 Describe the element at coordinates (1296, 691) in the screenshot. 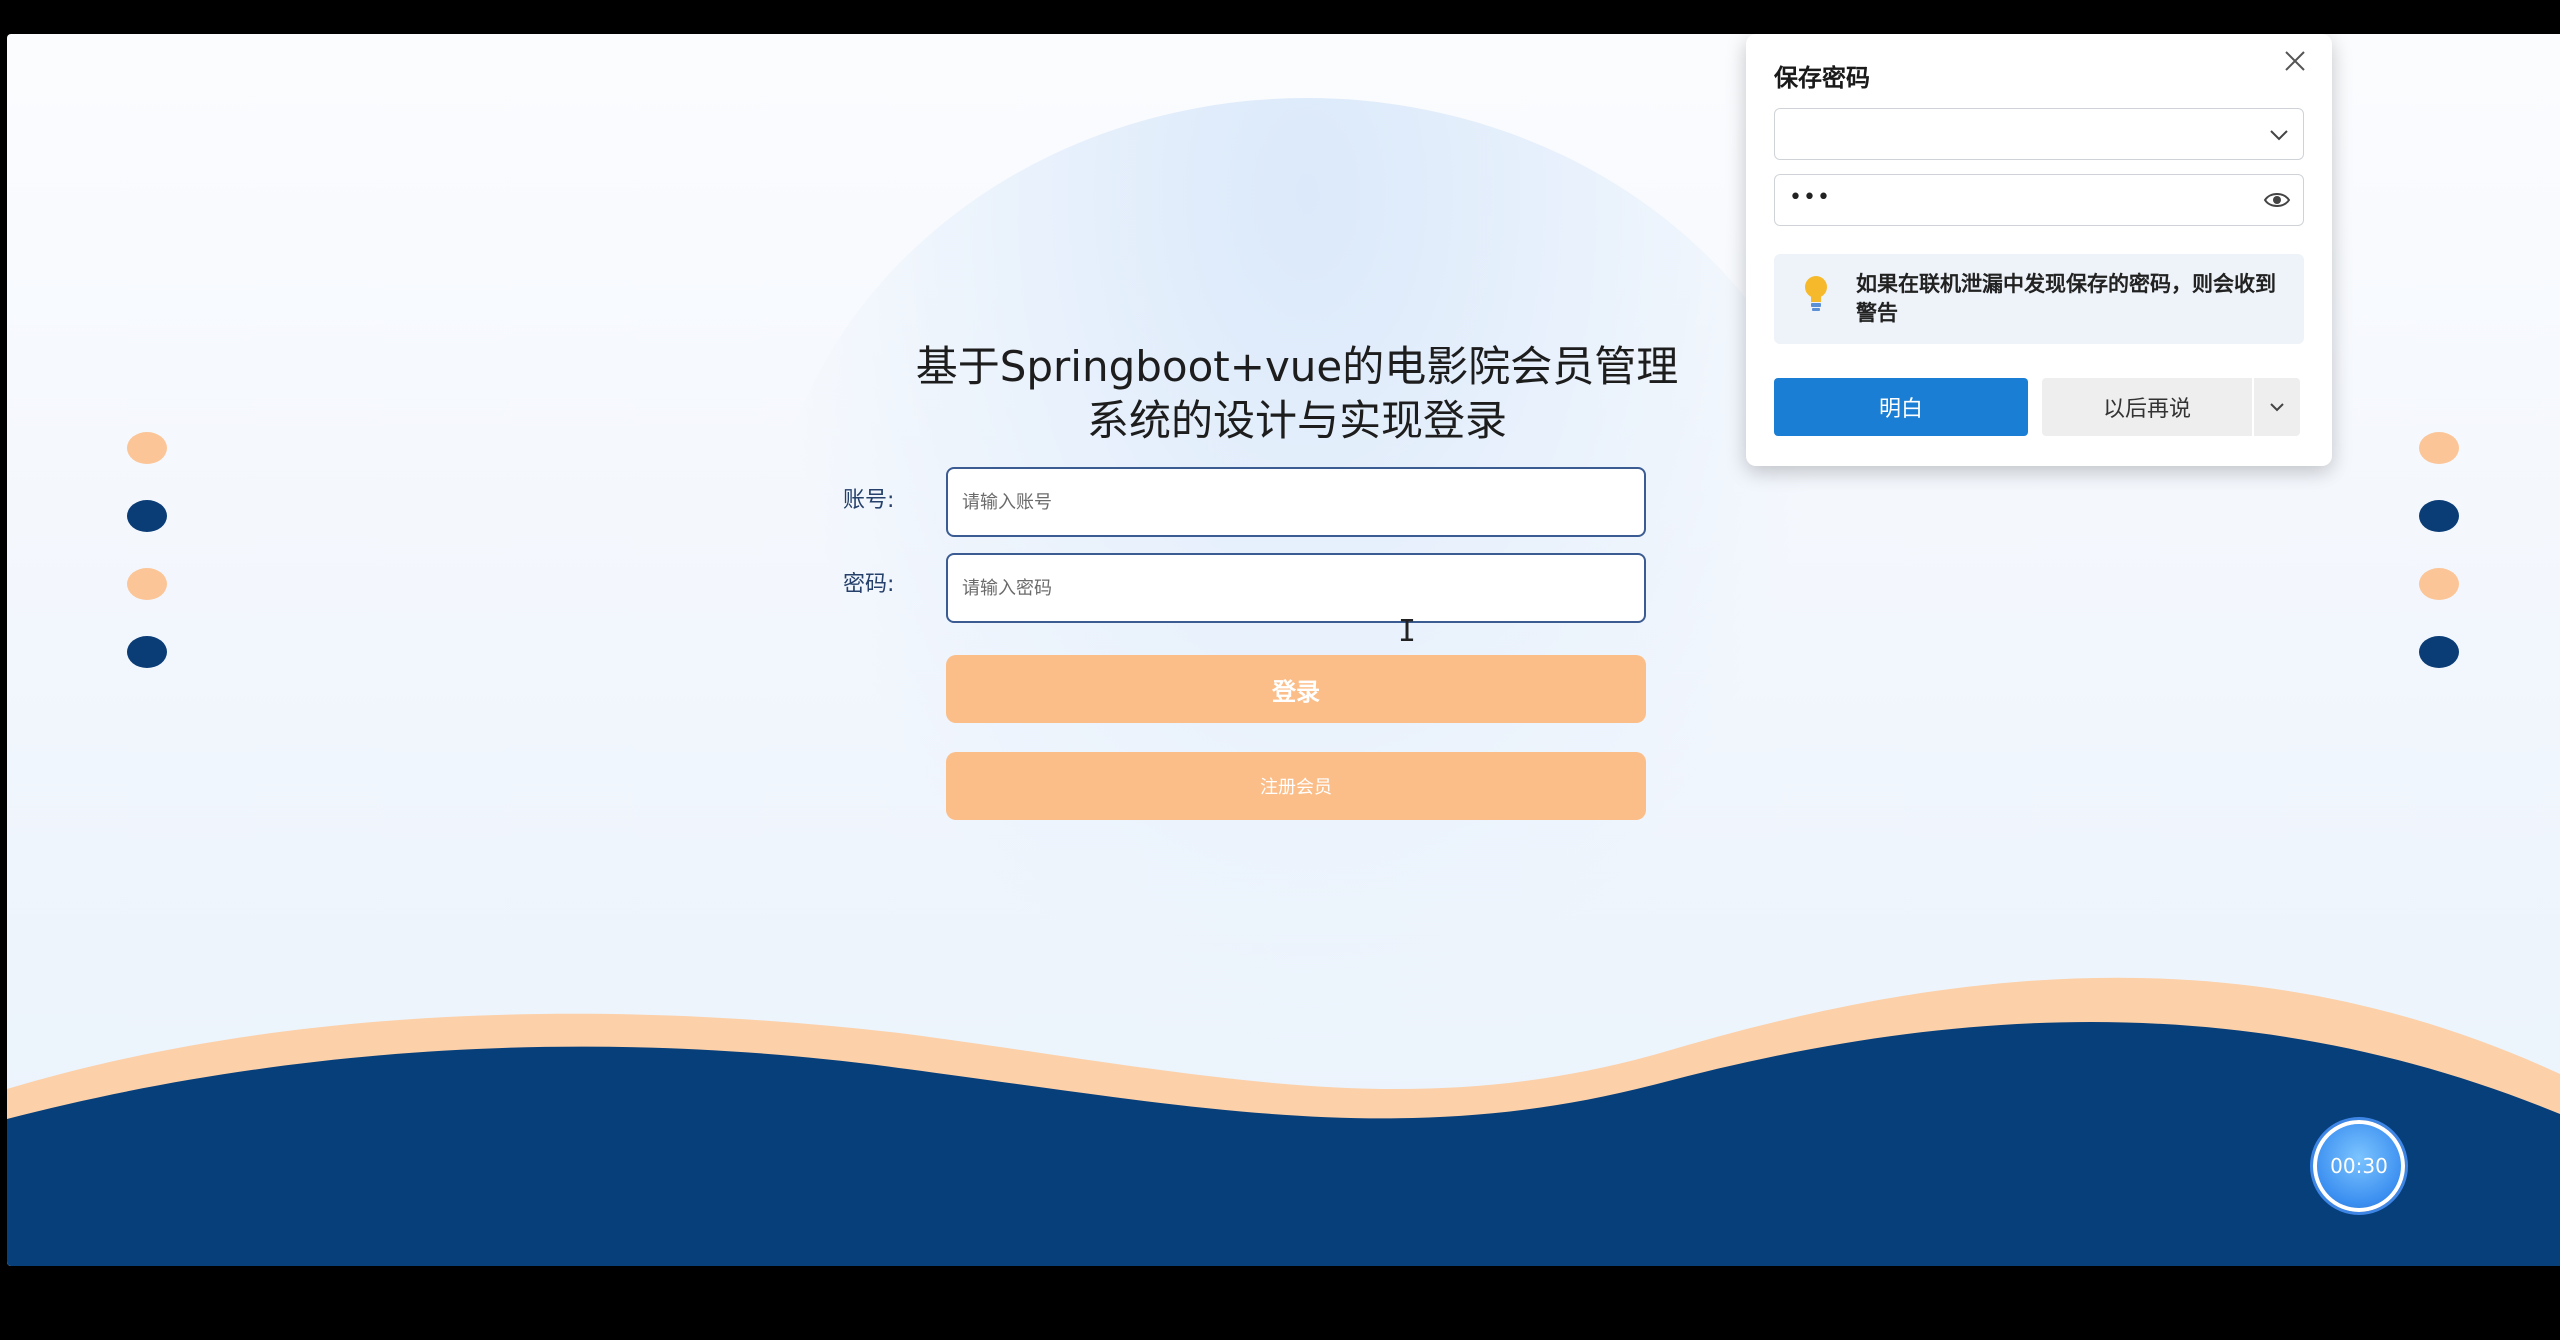

I see `login-button-label: 登录` at that location.